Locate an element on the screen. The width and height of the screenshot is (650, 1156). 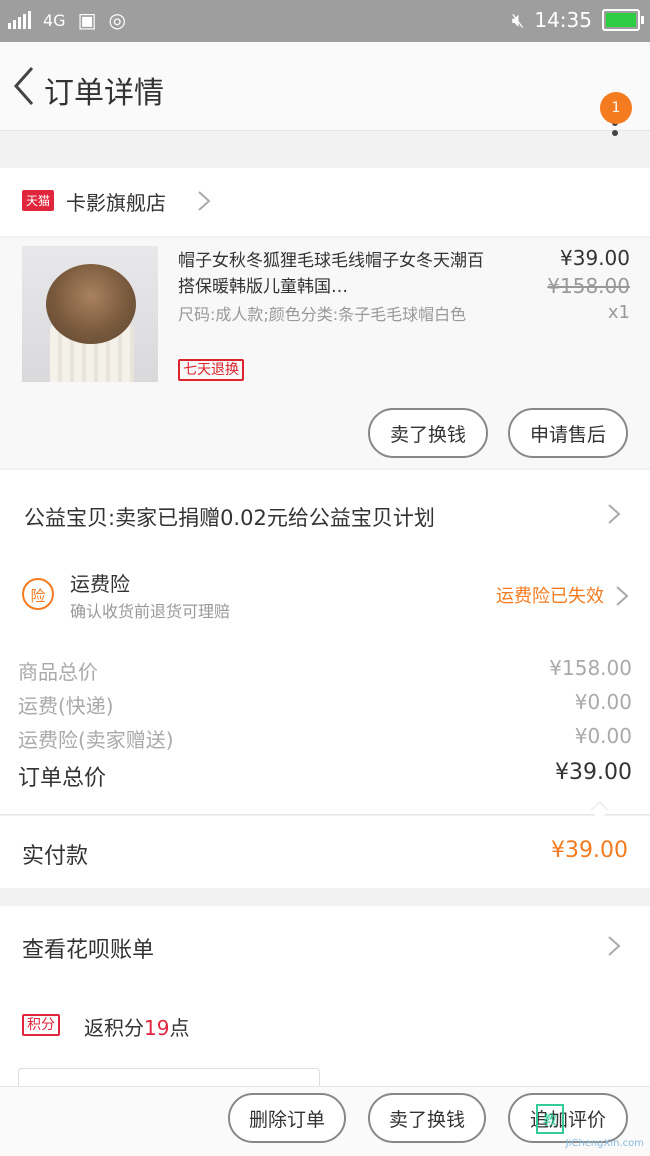
item-original-price: ¥158.00 is located at coordinates (588, 286).